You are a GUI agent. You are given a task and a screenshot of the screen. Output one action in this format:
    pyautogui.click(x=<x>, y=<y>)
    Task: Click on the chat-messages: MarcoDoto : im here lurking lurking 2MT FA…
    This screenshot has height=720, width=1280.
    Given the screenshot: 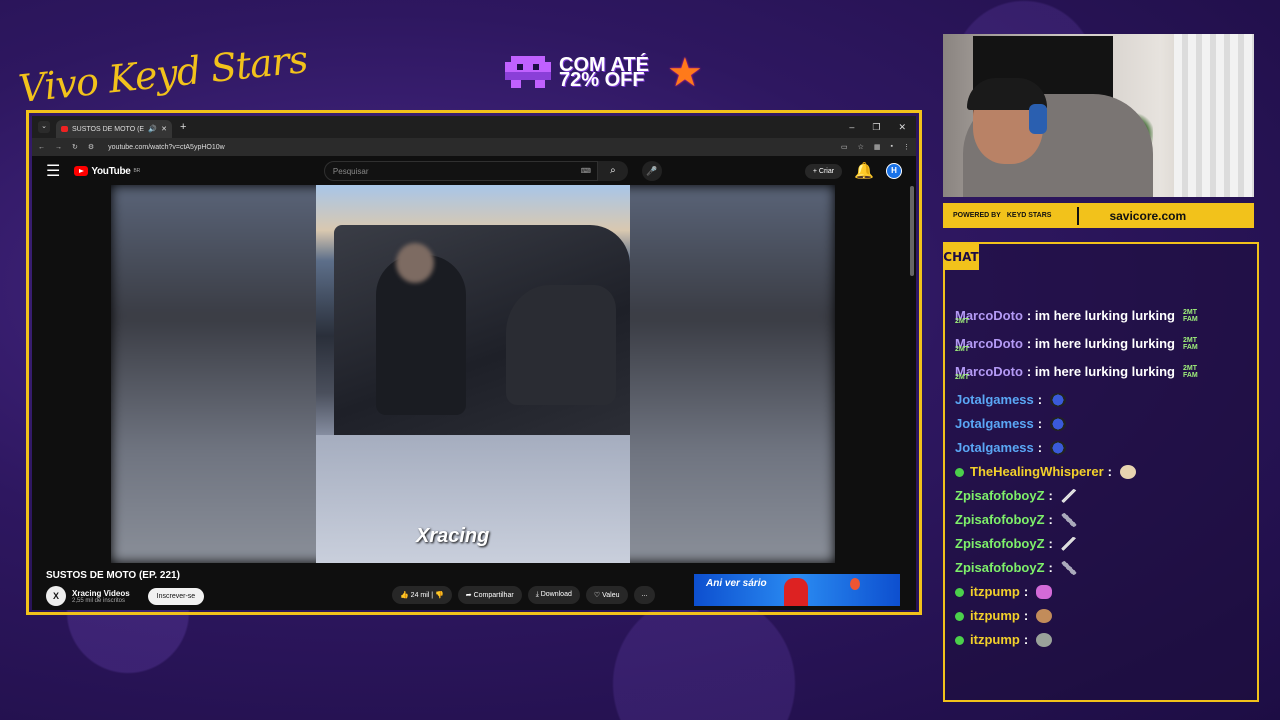 What is the action you would take?
    pyautogui.click(x=1101, y=478)
    